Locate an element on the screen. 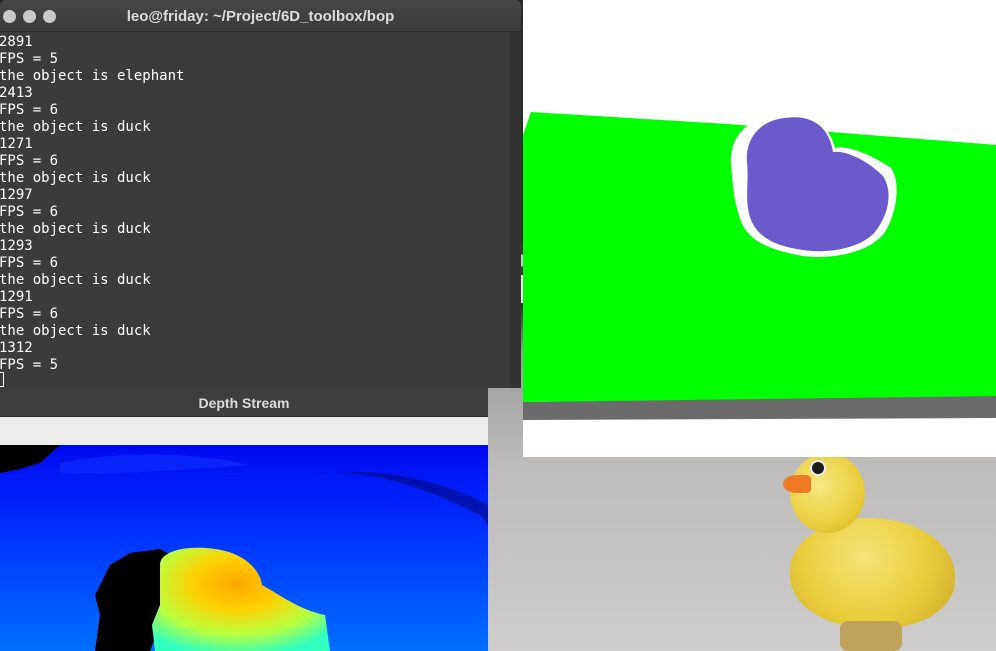  duck-head is located at coordinates (827, 493).